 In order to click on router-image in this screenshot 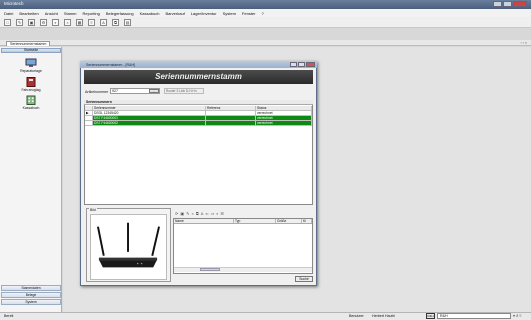, I will do `click(128, 247)`.